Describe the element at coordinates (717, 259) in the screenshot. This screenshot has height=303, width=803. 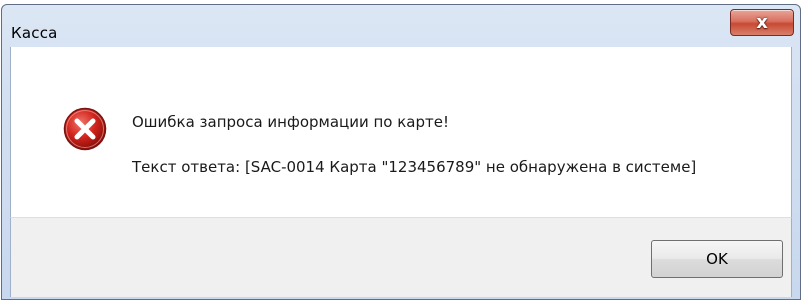
I see `ok-button: OK` at that location.